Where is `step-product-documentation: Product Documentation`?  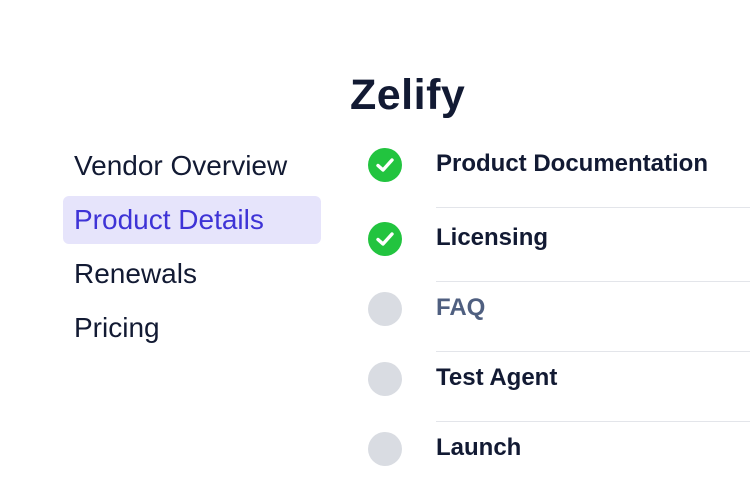 step-product-documentation: Product Documentation is located at coordinates (559, 177).